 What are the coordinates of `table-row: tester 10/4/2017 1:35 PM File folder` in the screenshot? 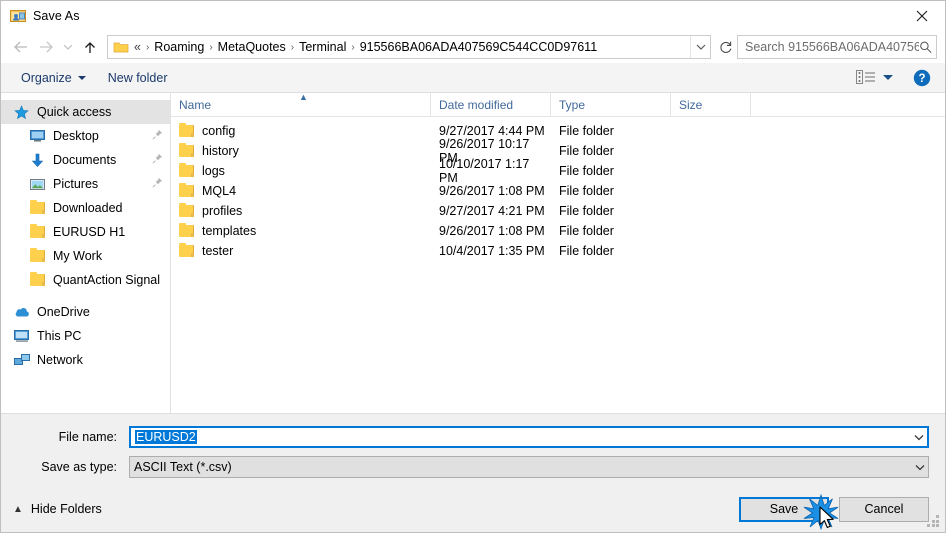 It's located at (558, 251).